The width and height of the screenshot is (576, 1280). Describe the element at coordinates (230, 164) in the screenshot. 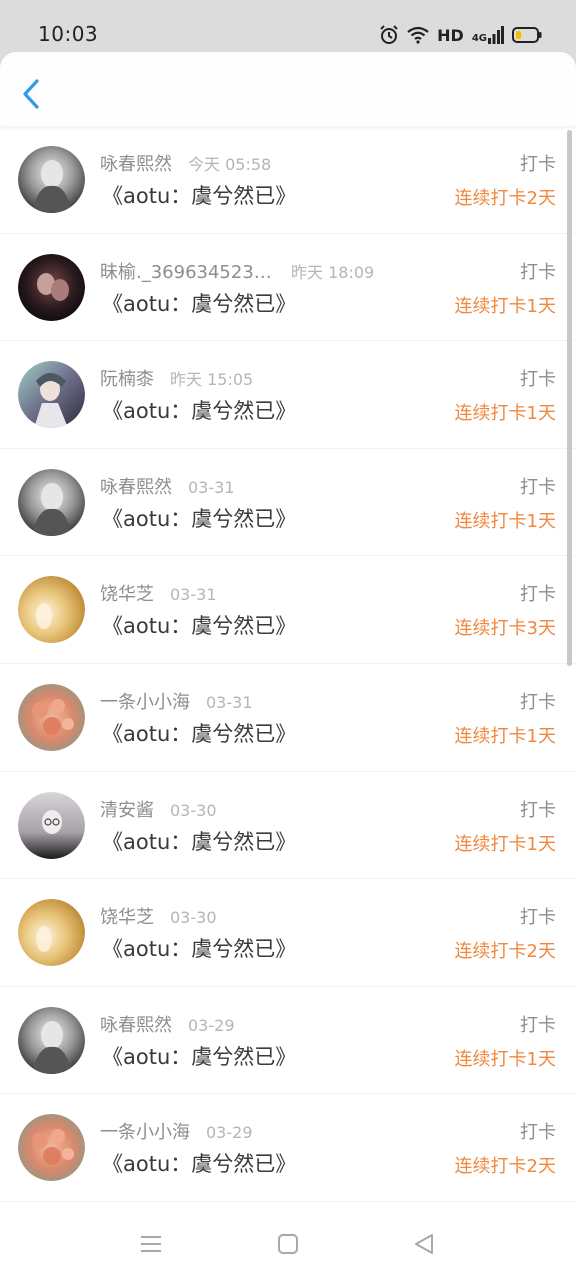

I see `checkin-time: 今天 05:58` at that location.